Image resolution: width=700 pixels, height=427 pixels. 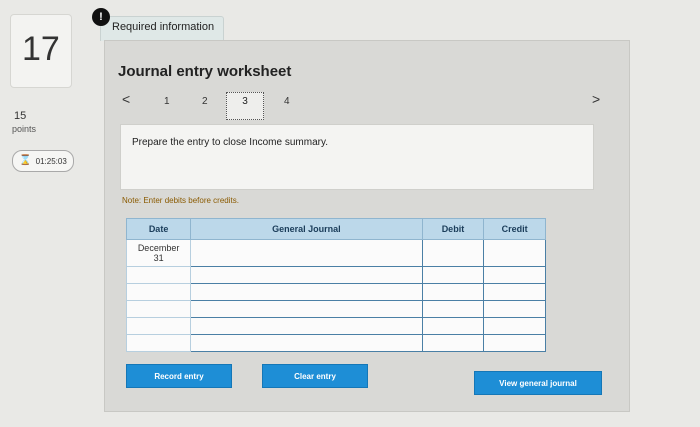 I want to click on date-day: 31, so click(x=158, y=258).